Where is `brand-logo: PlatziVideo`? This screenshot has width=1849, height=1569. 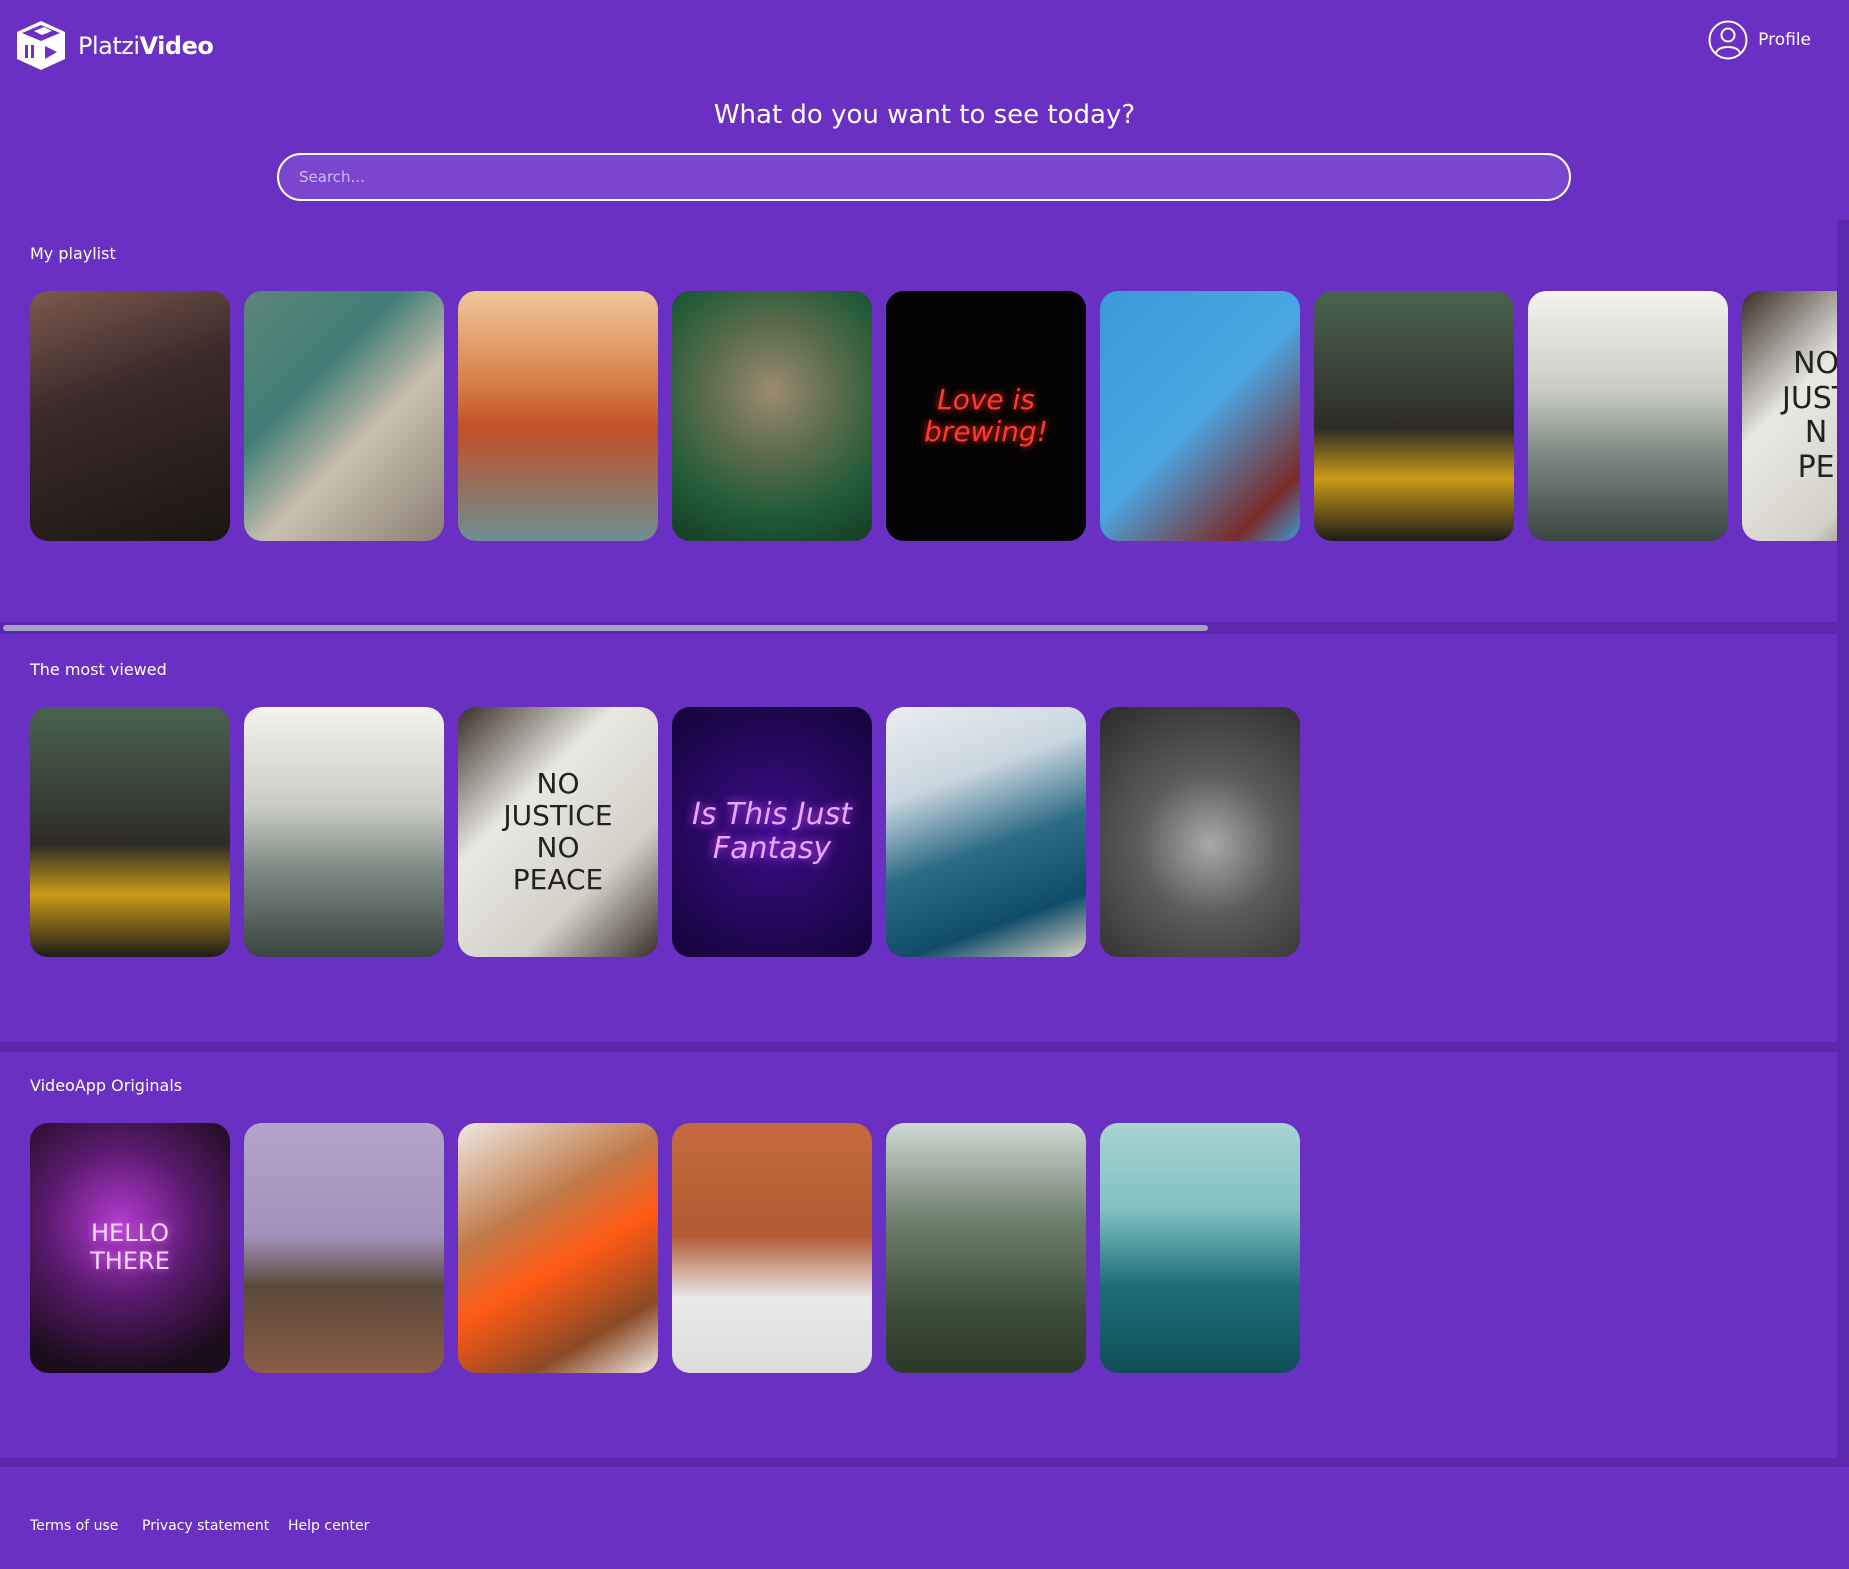
brand-logo: PlatziVideo is located at coordinates (114, 45).